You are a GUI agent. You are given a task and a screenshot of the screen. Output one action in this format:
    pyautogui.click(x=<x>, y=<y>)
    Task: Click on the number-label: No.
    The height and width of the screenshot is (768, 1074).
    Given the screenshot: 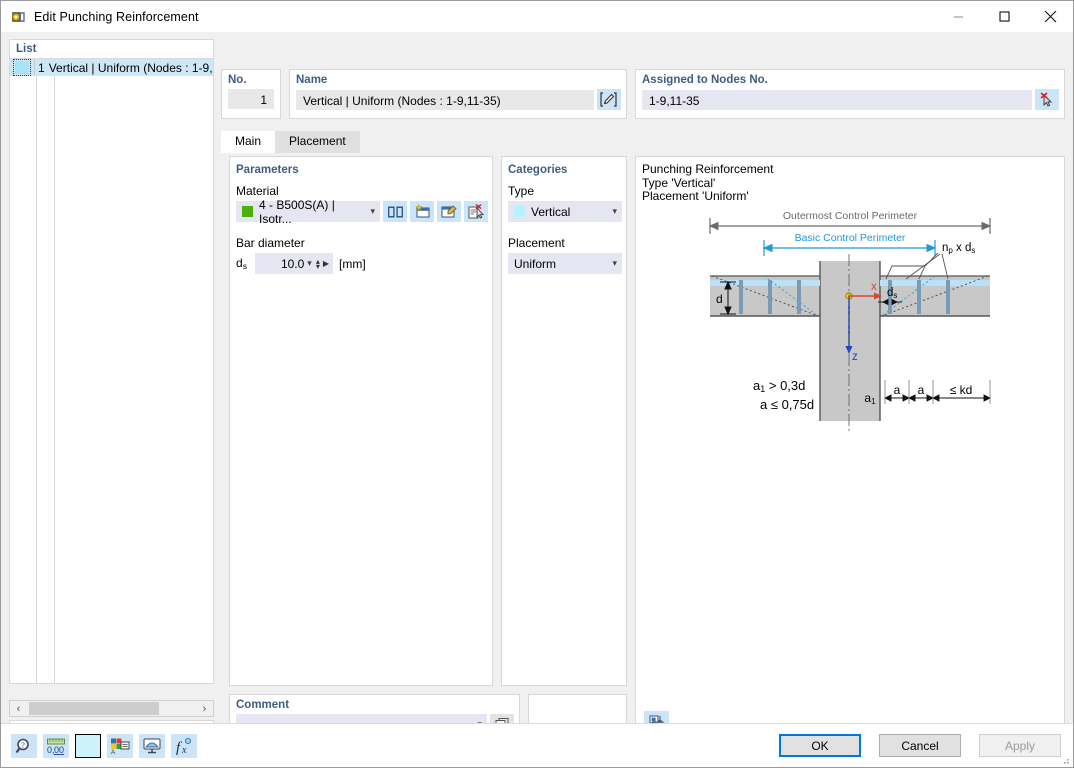 What is the action you would take?
    pyautogui.click(x=237, y=80)
    